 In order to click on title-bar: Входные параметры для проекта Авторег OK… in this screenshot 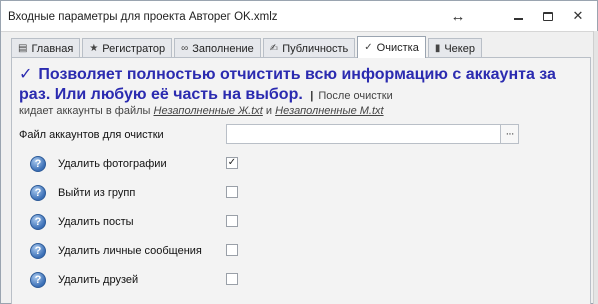, I will do `click(299, 16)`.